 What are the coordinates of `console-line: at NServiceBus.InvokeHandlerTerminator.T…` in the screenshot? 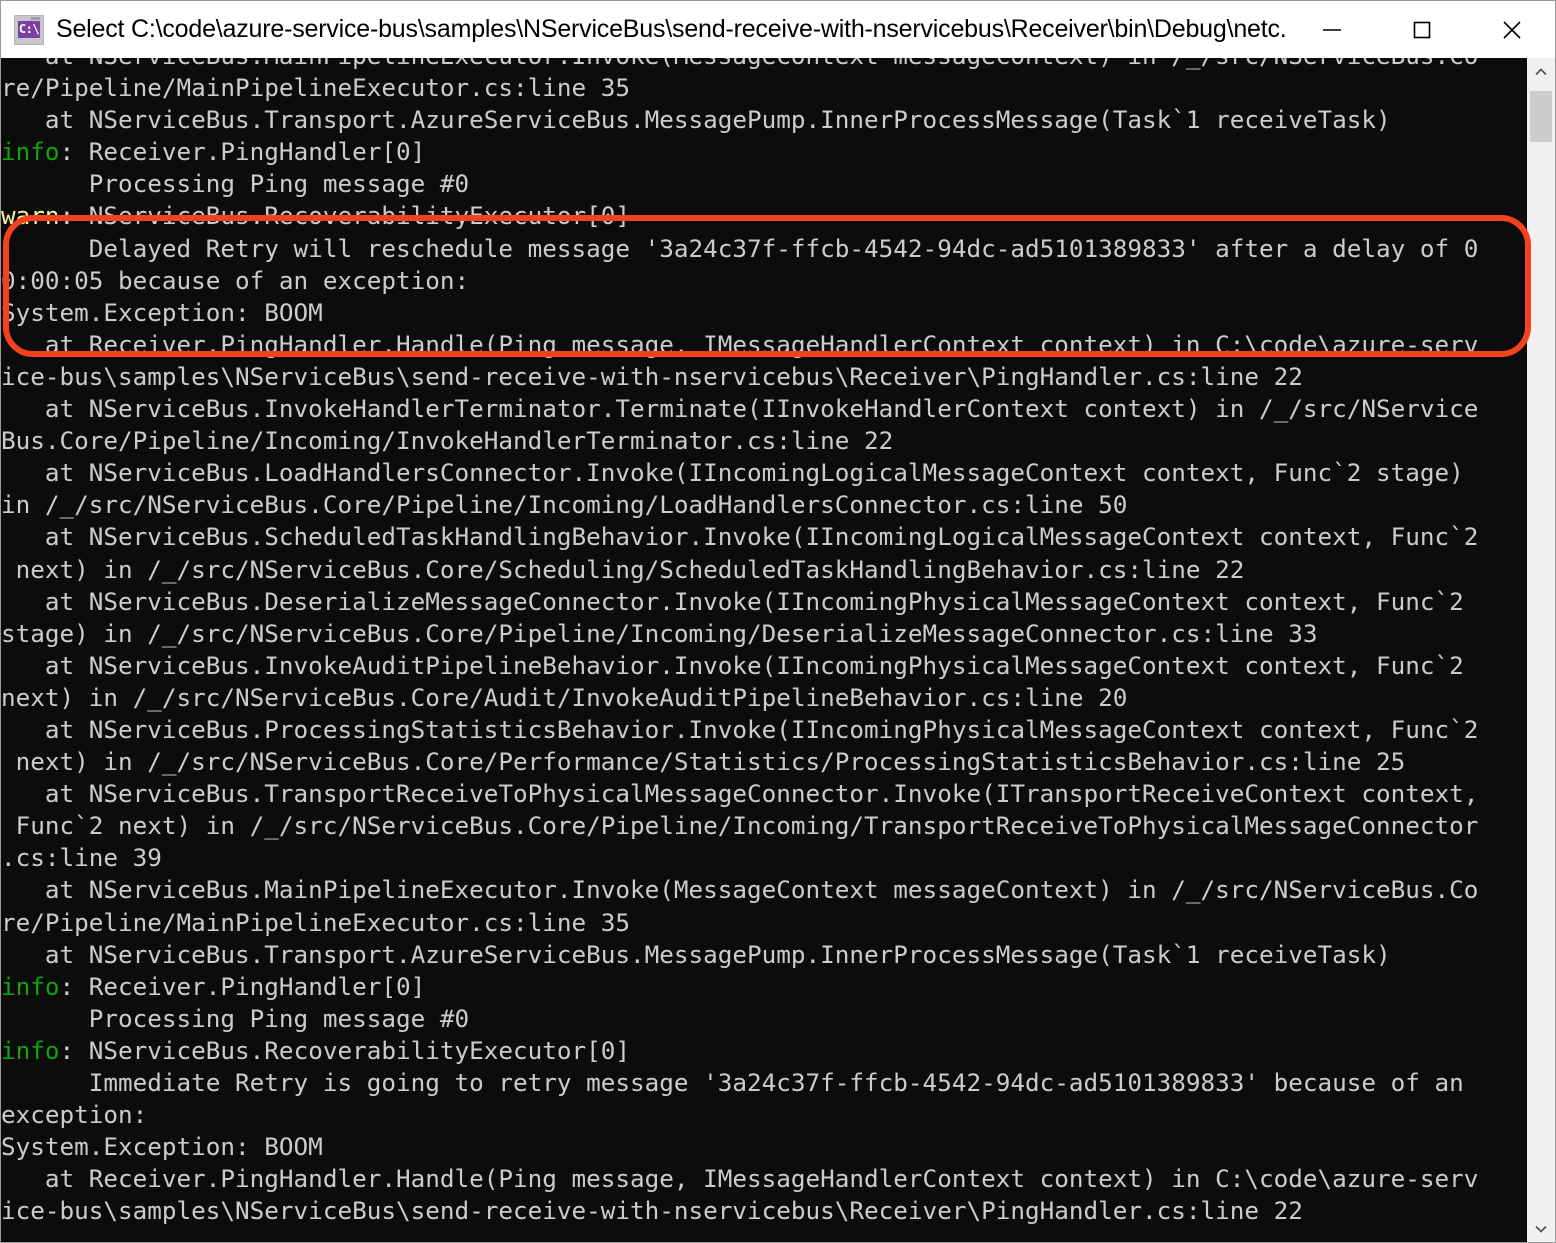 It's located at (740, 409).